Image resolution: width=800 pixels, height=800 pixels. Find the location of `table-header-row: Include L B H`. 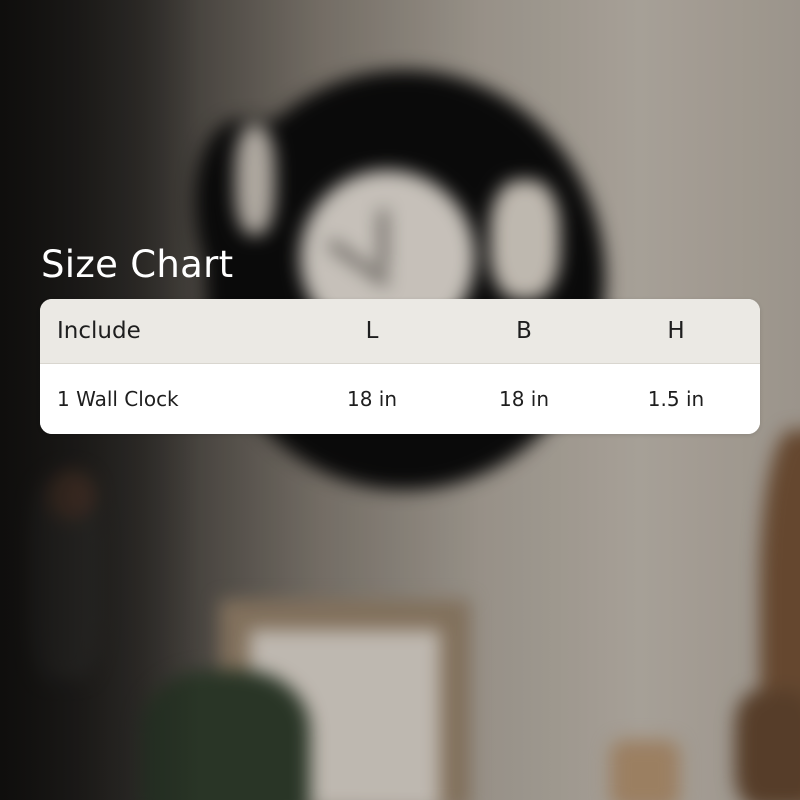

table-header-row: Include L B H is located at coordinates (400, 331).